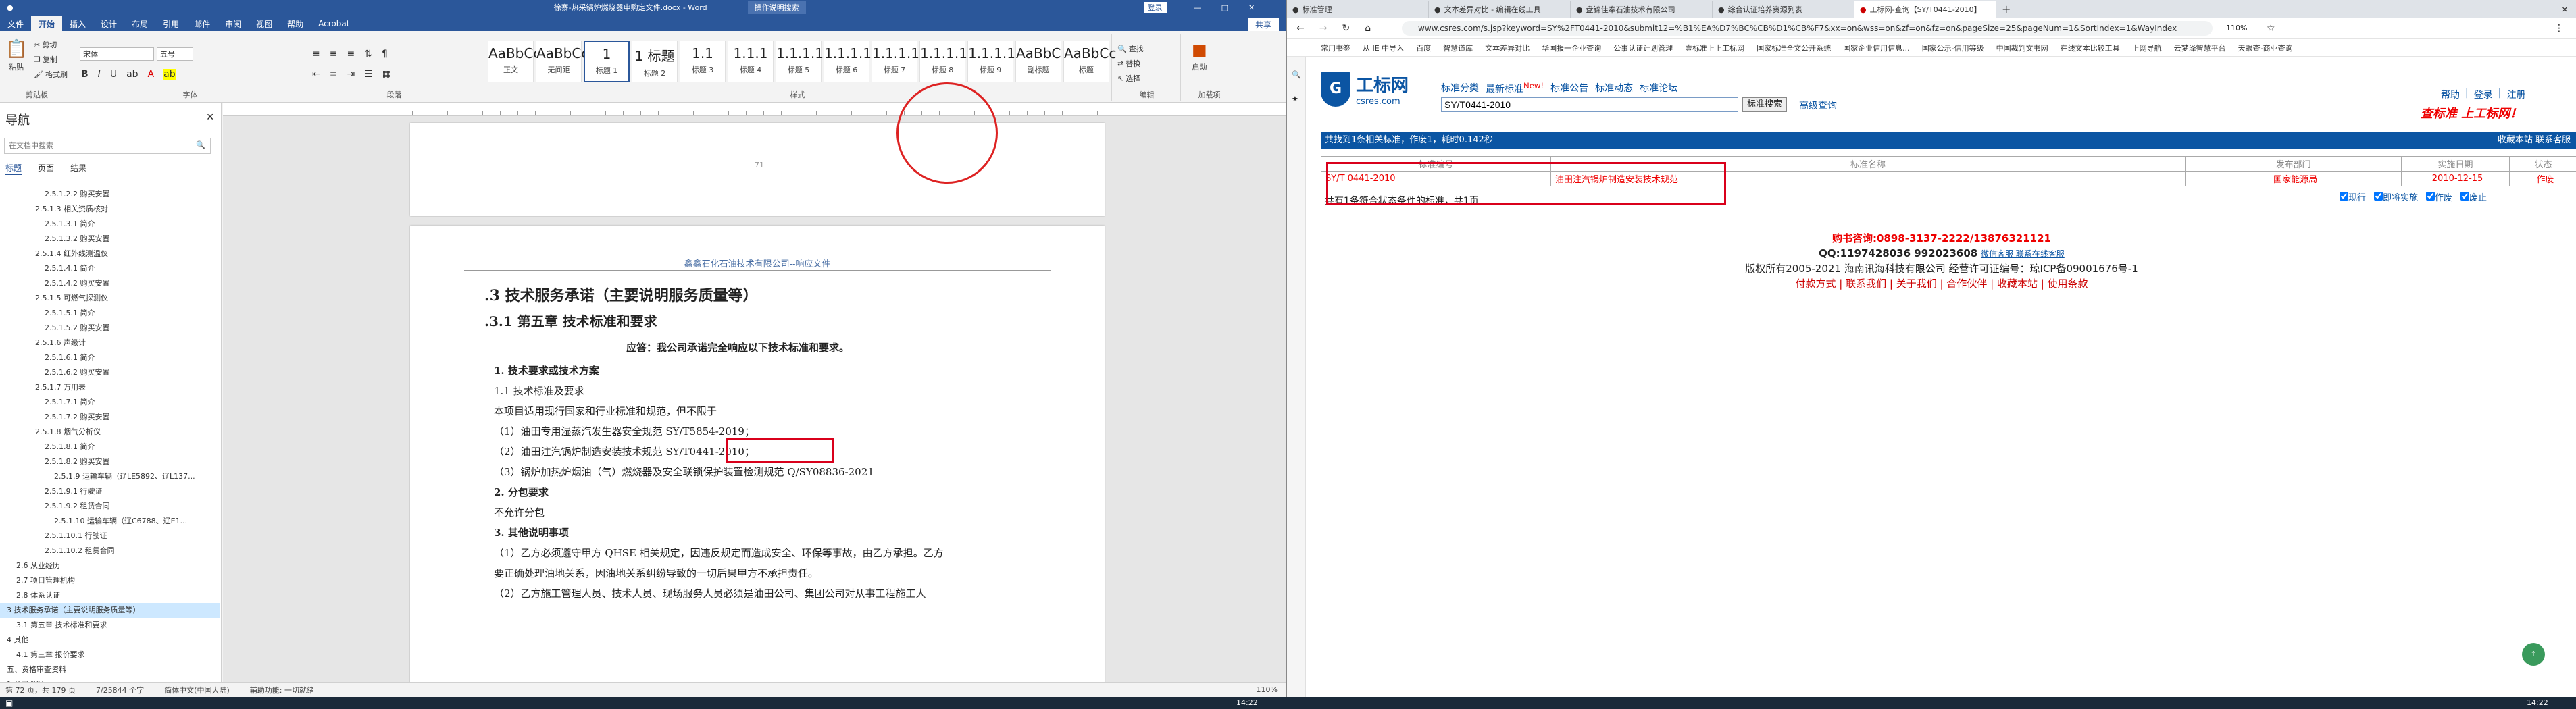 This screenshot has height=709, width=2576. Describe the element at coordinates (1199, 56) in the screenshot. I see `launch-button: ■ 启动` at that location.